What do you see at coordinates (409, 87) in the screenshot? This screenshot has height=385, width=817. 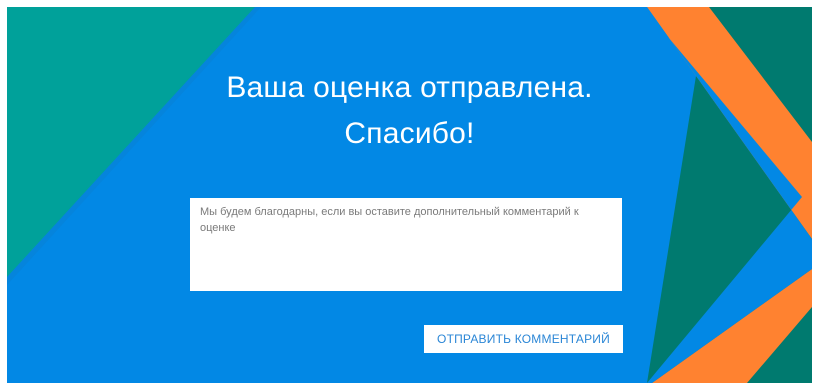 I see `confirmation-title-line1: Ваша оценка отправлена.` at bounding box center [409, 87].